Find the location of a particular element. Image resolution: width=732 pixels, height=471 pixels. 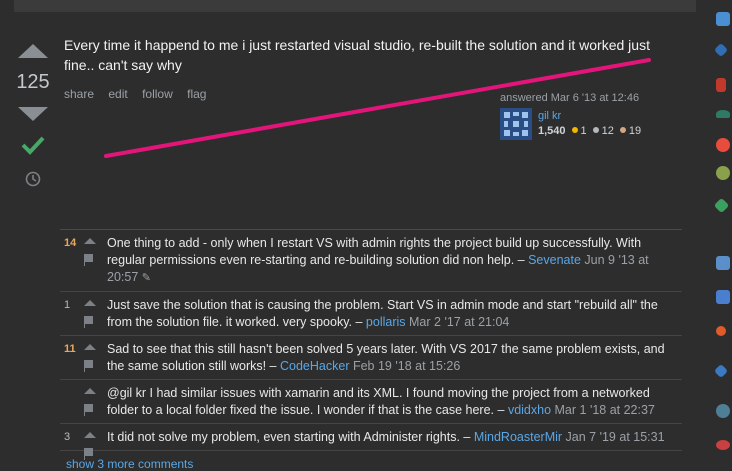

comment-score: 11 is located at coordinates (70, 349).